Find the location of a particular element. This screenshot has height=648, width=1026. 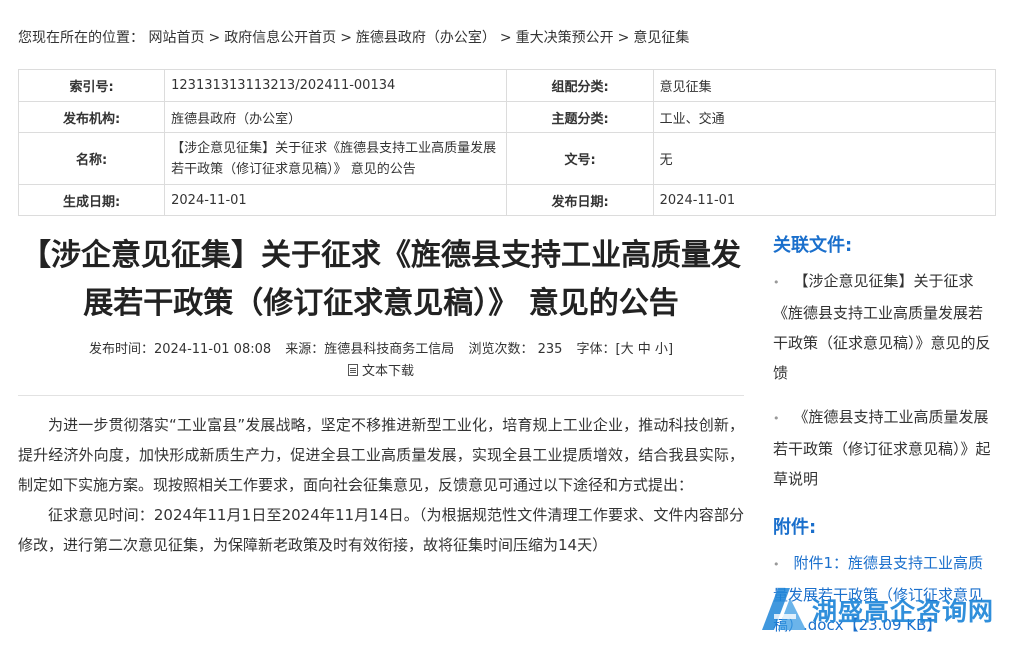

publisher-label: 发布机构: is located at coordinates (91, 117).